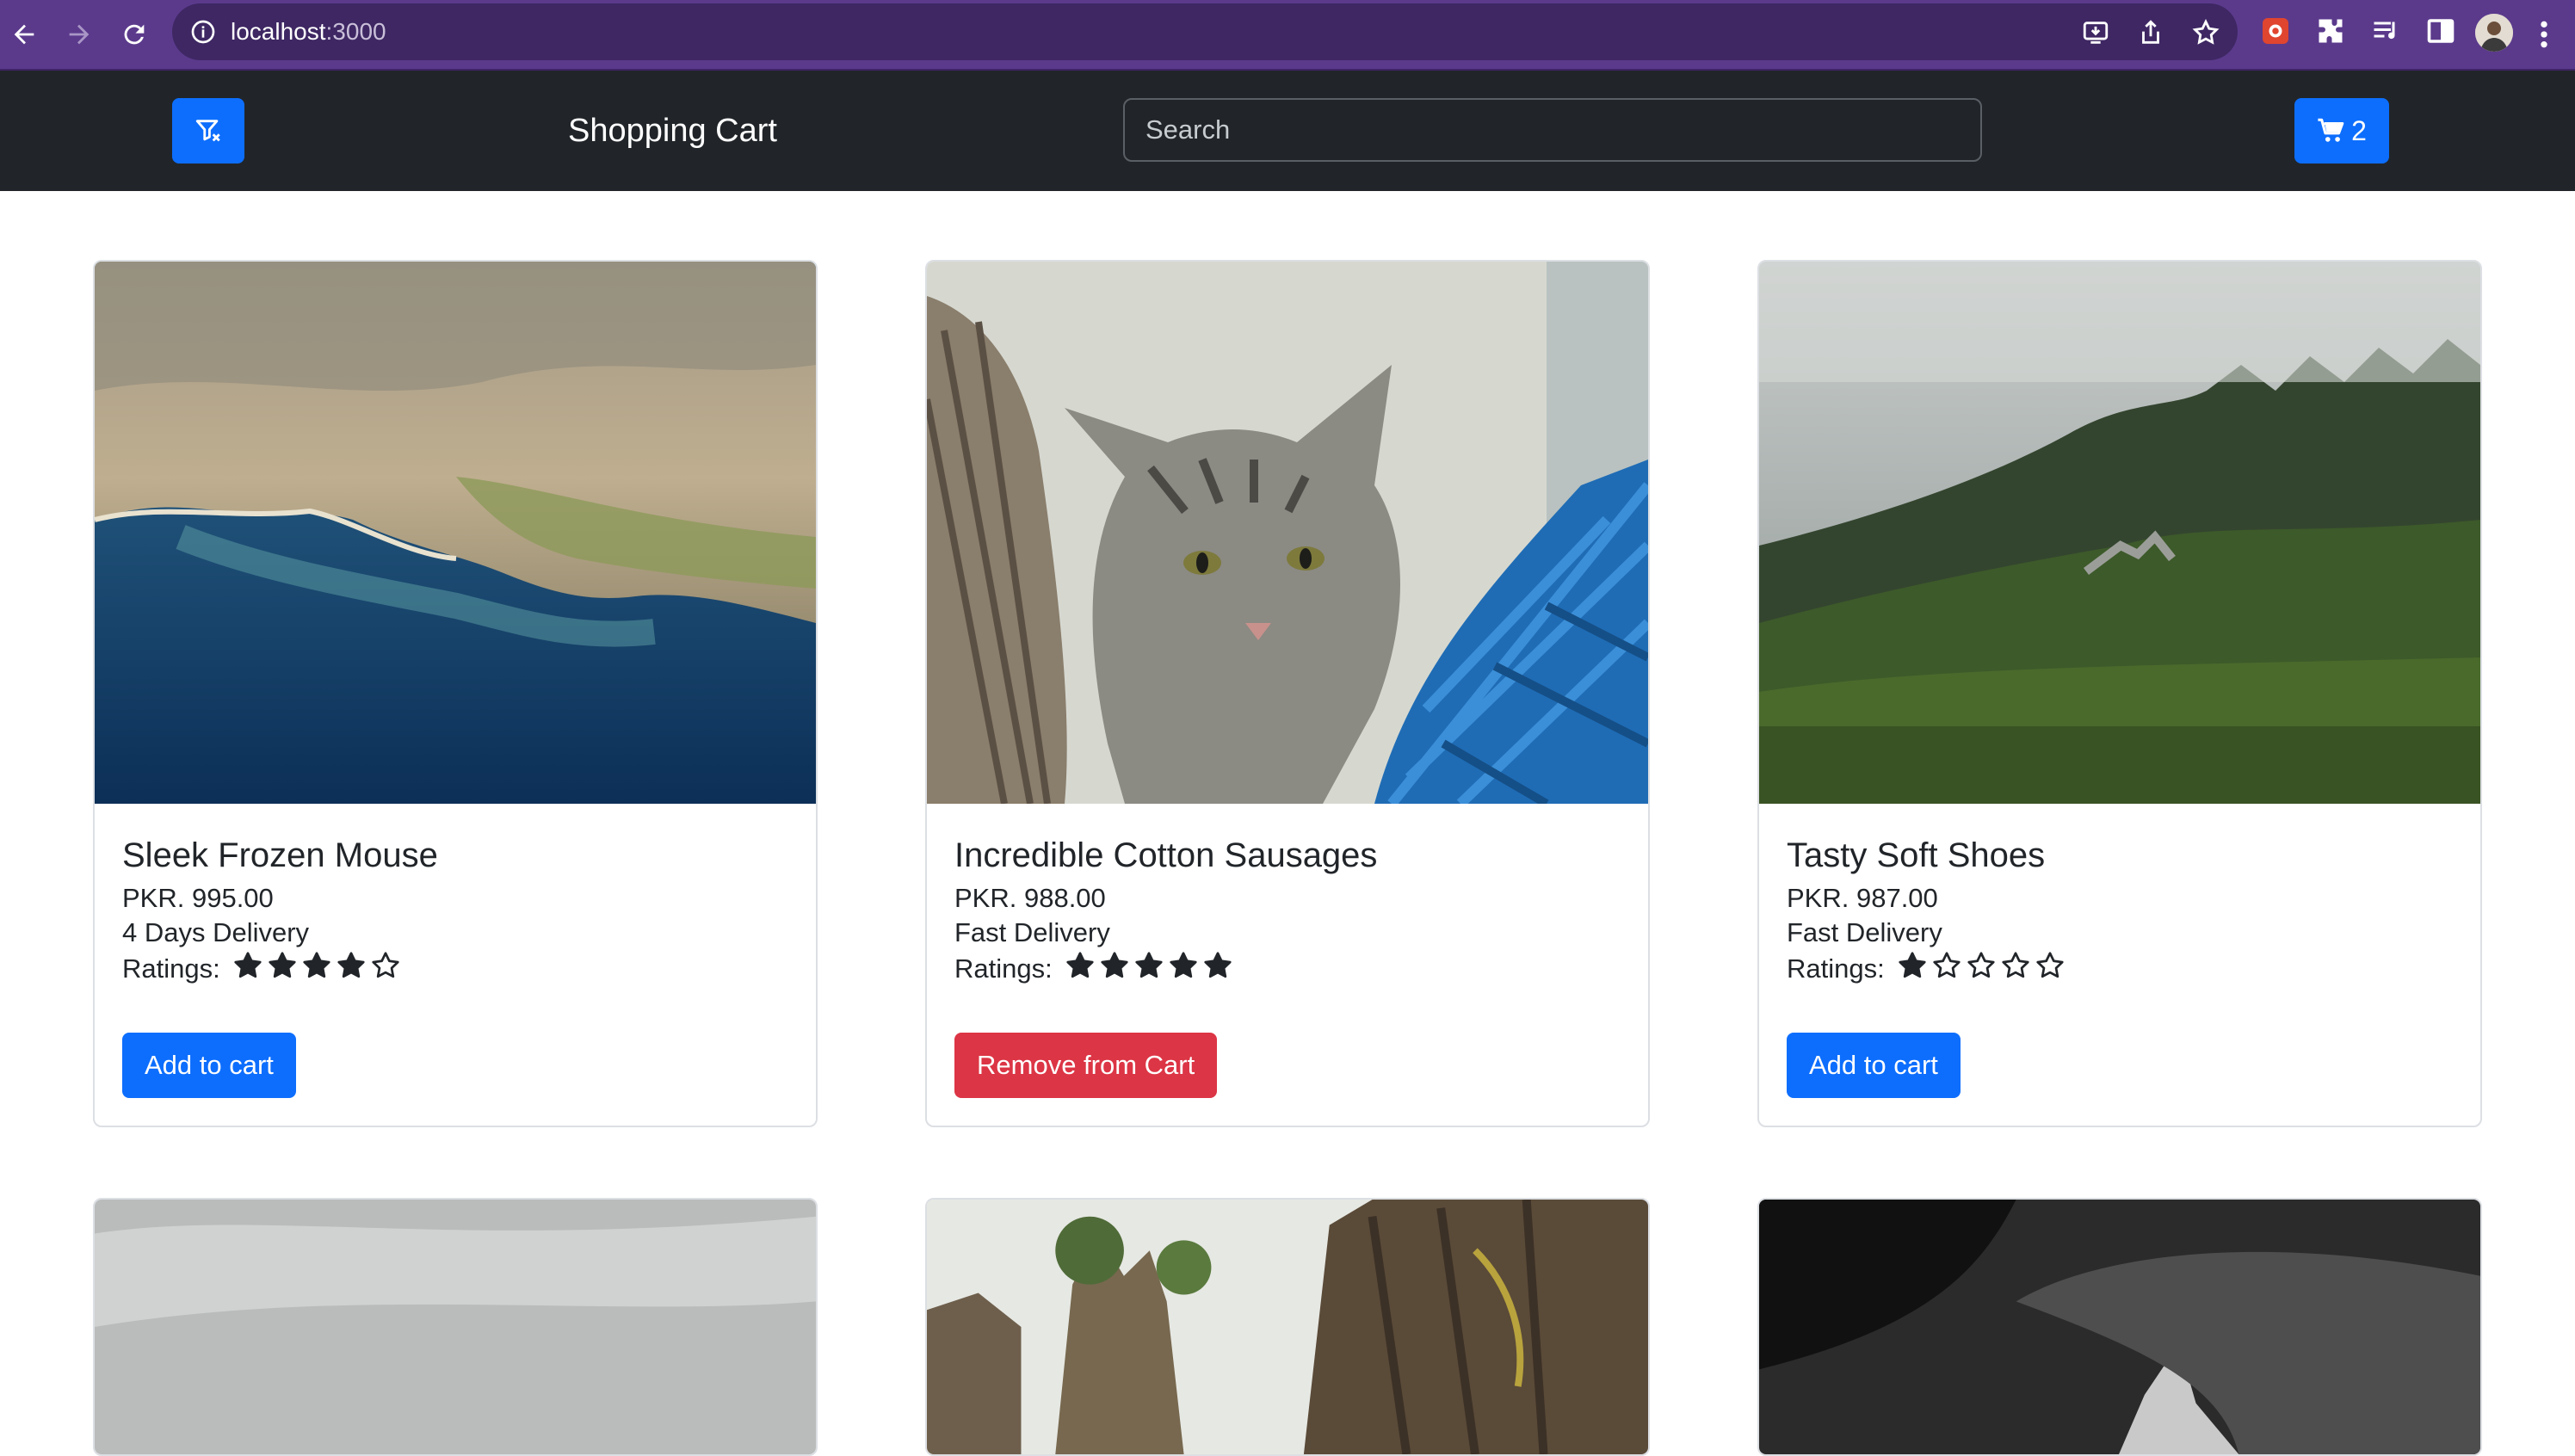 Image resolution: width=2575 pixels, height=1456 pixels. I want to click on address-bar: localhost:3000, so click(1205, 32).